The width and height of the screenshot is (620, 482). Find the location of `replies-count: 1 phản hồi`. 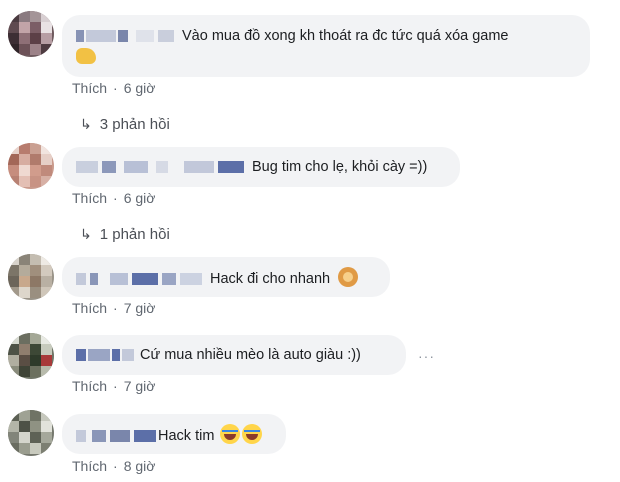

replies-count: 1 phản hồi is located at coordinates (134, 234).